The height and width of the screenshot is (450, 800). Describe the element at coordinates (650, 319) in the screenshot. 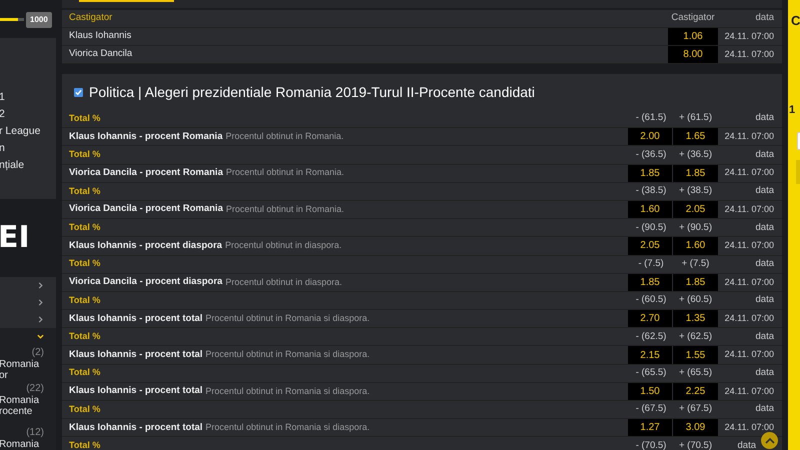

I see `odds-button: 2.70` at that location.